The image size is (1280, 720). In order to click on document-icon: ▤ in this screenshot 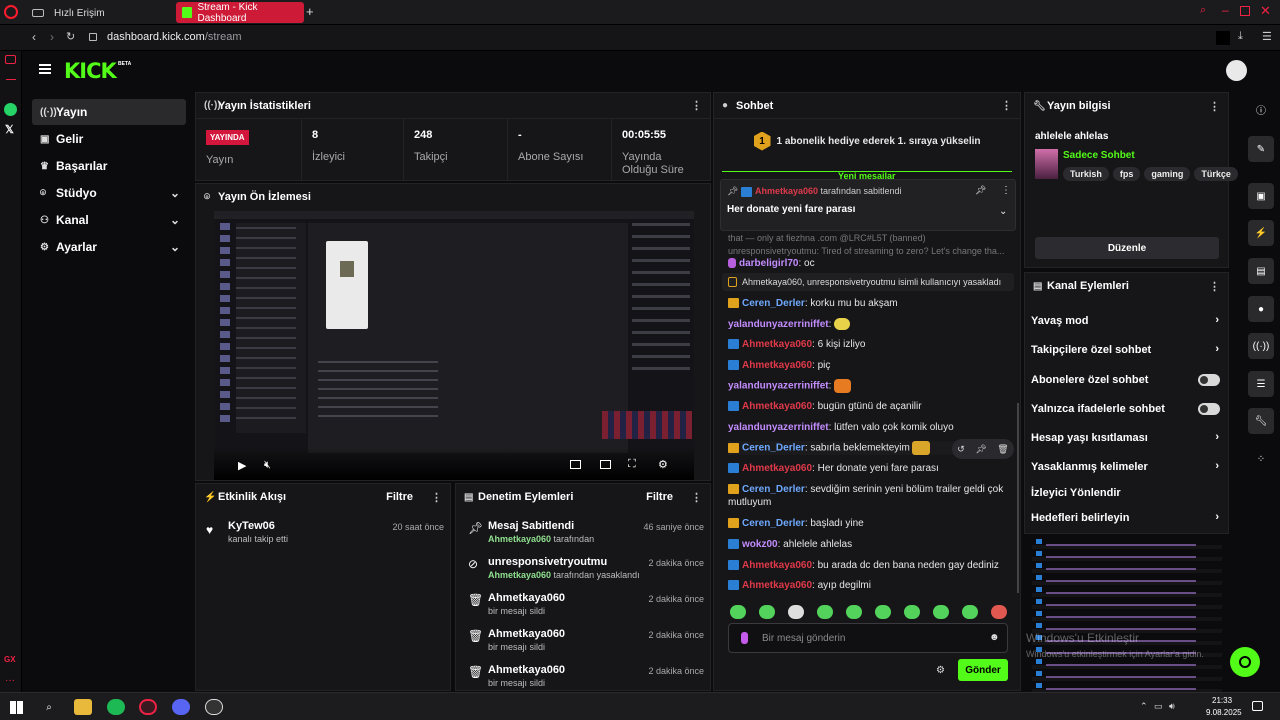, I will do `click(1261, 271)`.